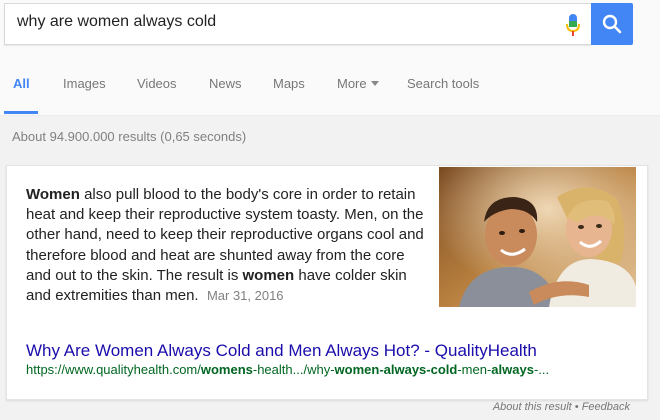 The image size is (660, 420). Describe the element at coordinates (606, 407) in the screenshot. I see `feedback-link: Feedback` at that location.